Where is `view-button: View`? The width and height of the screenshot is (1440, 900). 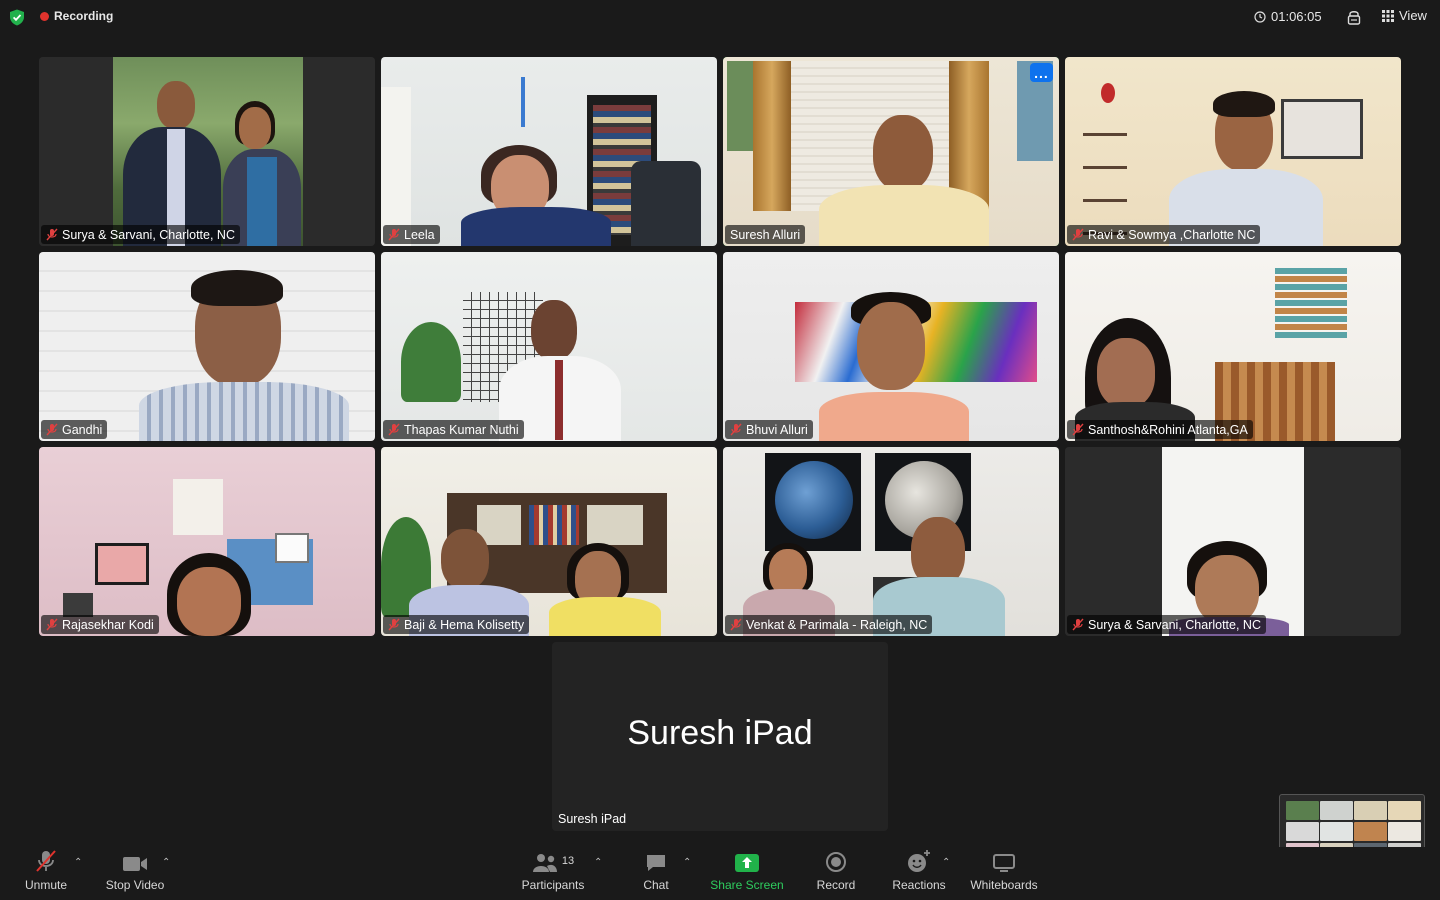
view-button: View is located at coordinates (1404, 15).